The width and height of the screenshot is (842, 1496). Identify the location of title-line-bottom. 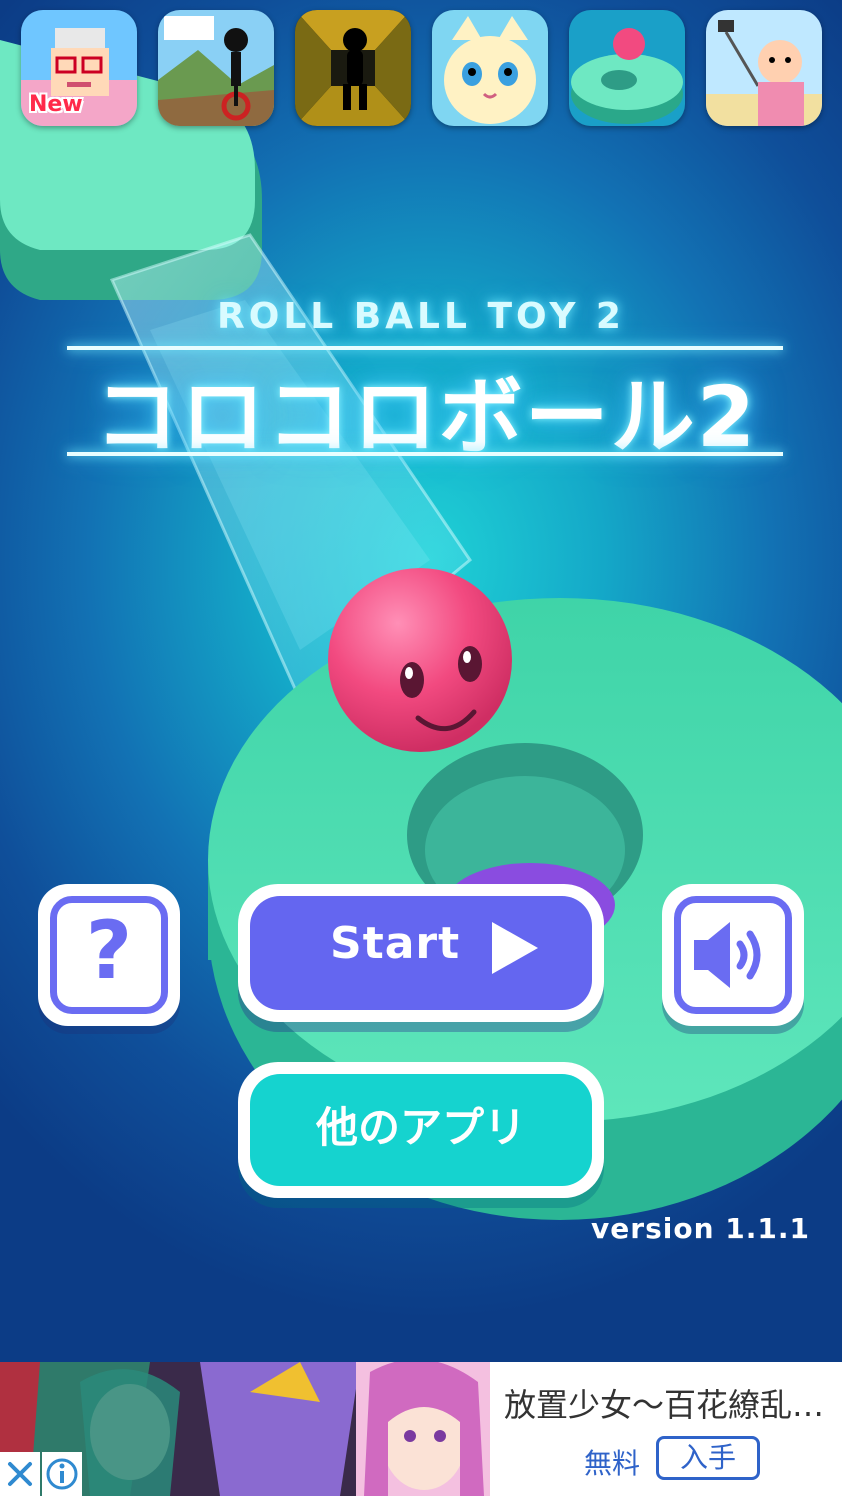
(425, 454).